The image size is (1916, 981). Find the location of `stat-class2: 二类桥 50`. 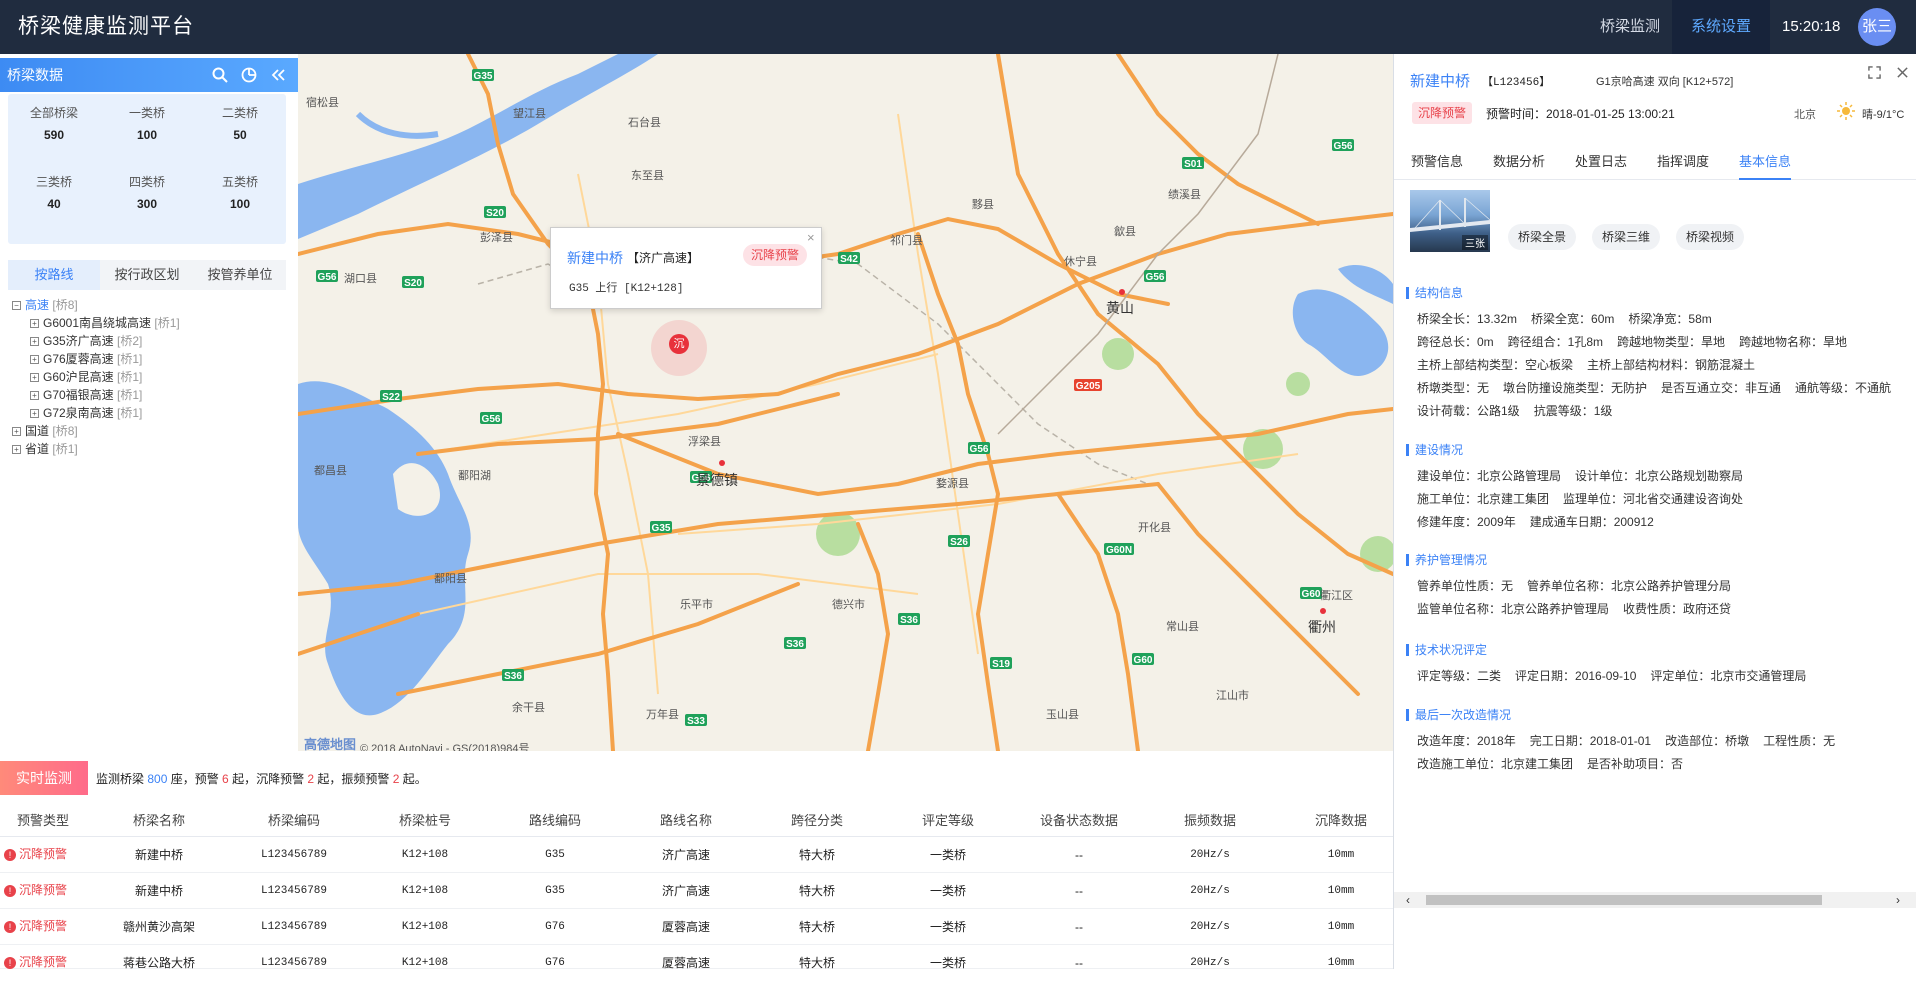

stat-class2: 二类桥 50 is located at coordinates (240, 123).